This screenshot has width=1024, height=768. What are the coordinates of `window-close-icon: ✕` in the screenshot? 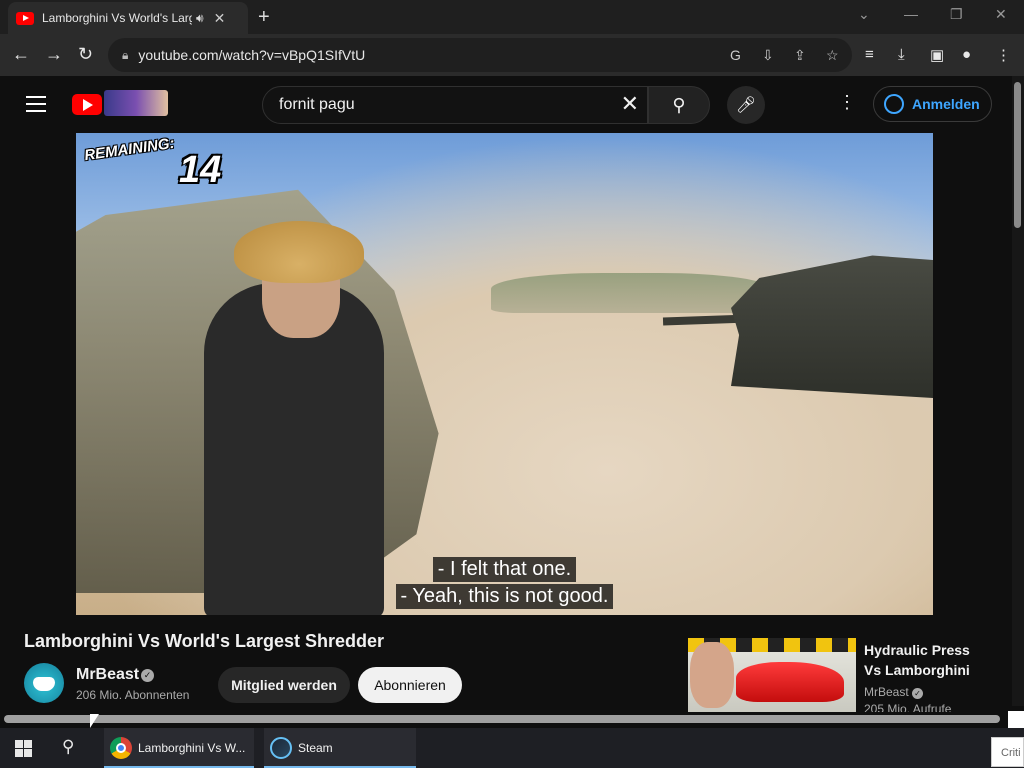 It's located at (1001, 14).